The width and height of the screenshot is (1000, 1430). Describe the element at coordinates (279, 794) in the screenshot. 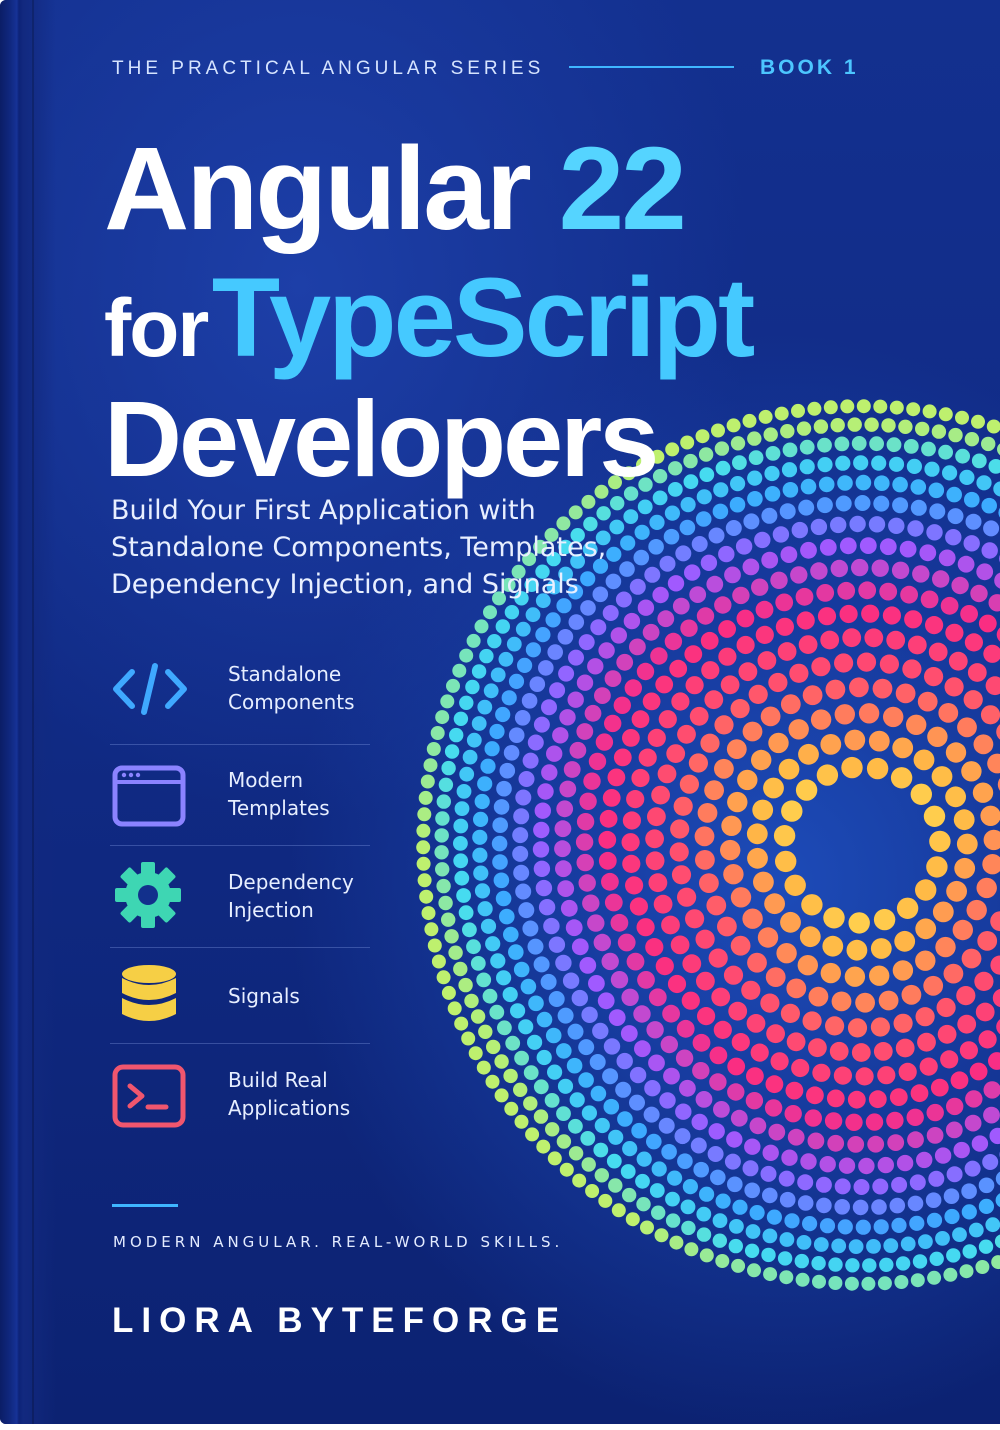

I see `feature-label: Modern Templates` at that location.